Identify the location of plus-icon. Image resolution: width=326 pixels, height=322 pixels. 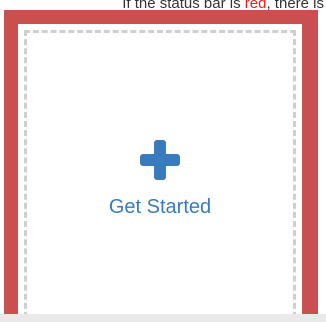
(160, 160).